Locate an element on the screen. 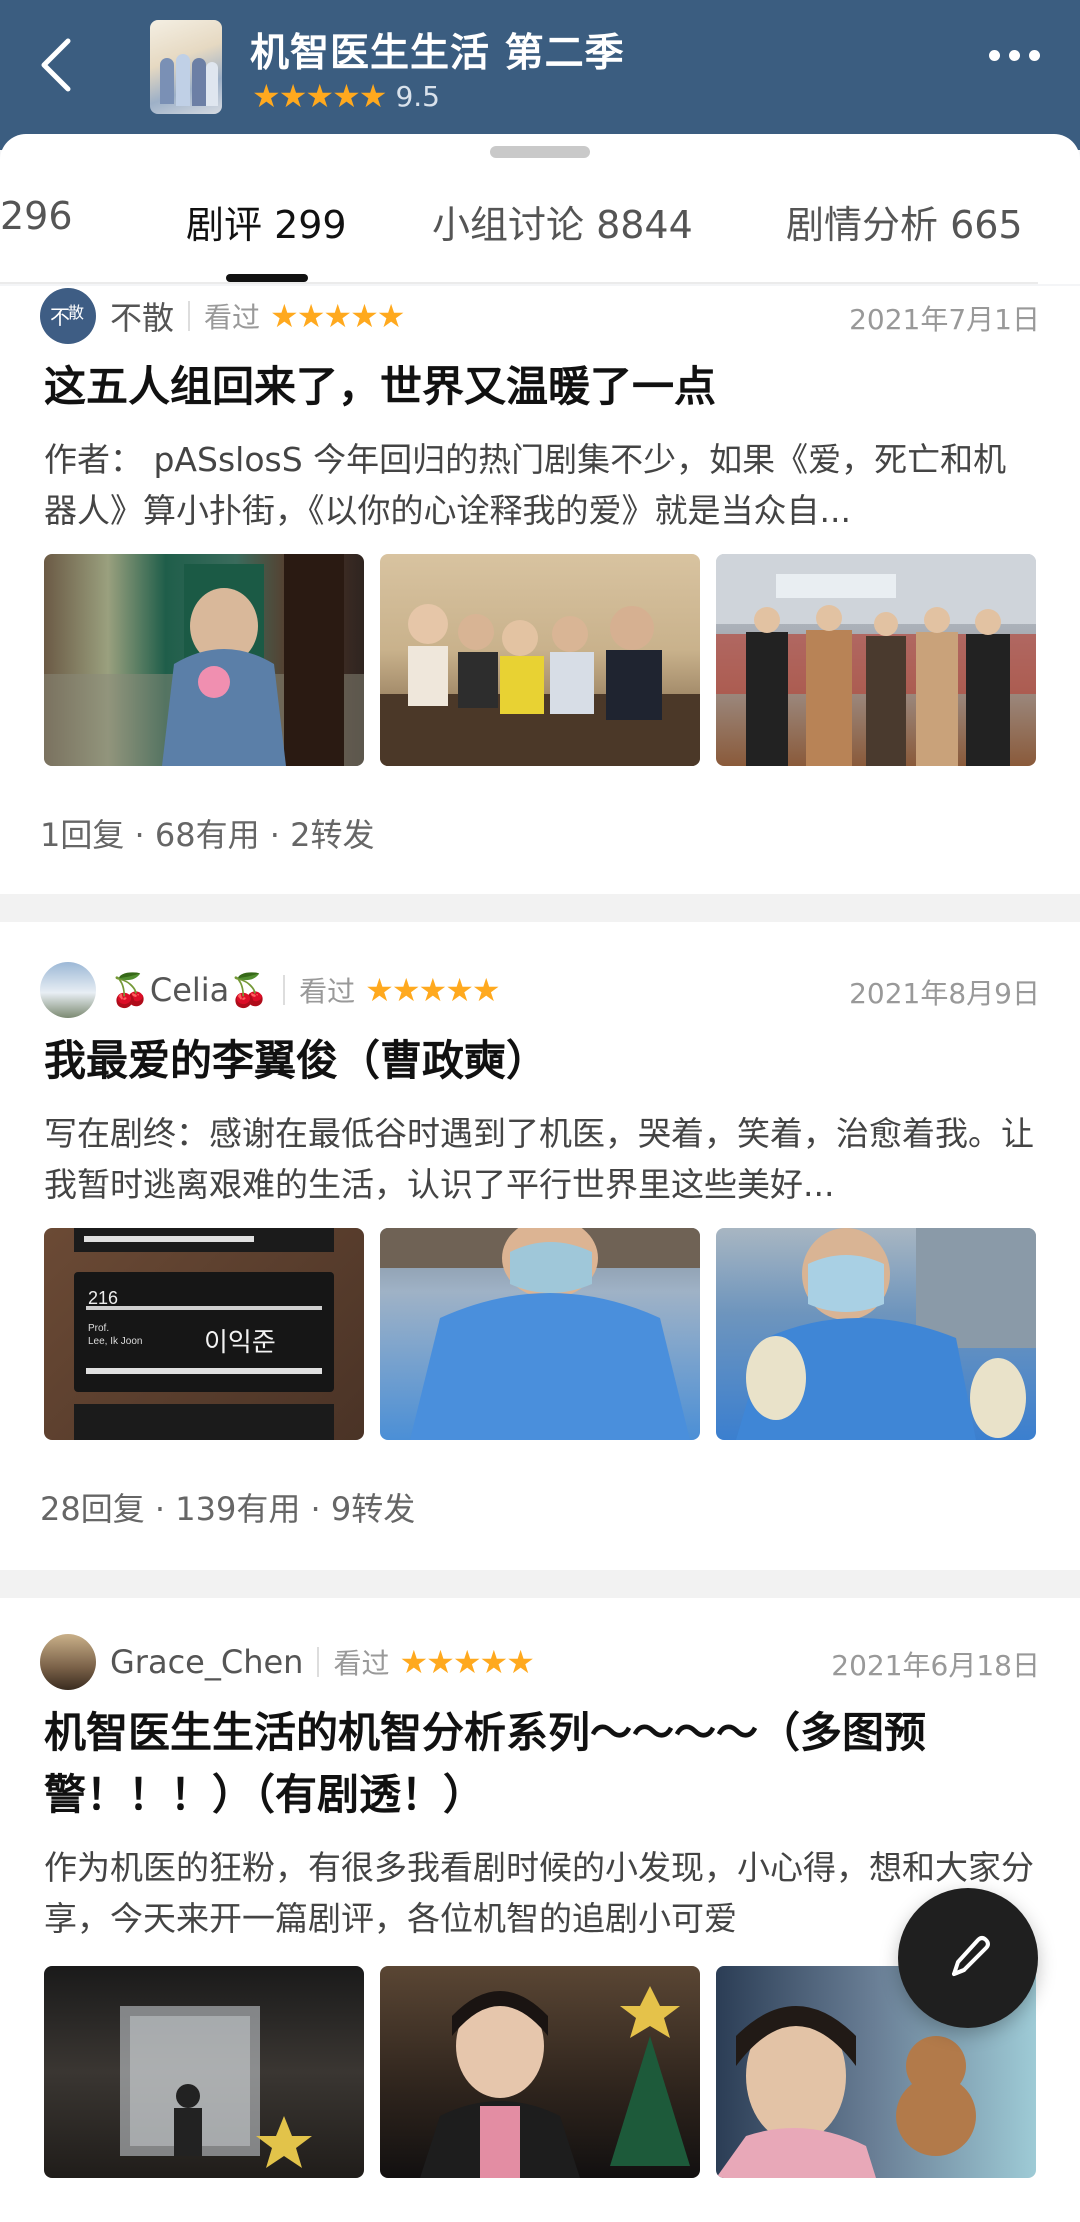 This screenshot has height=2222, width=1080. review-date: 2021年6月18日 is located at coordinates (935, 1665).